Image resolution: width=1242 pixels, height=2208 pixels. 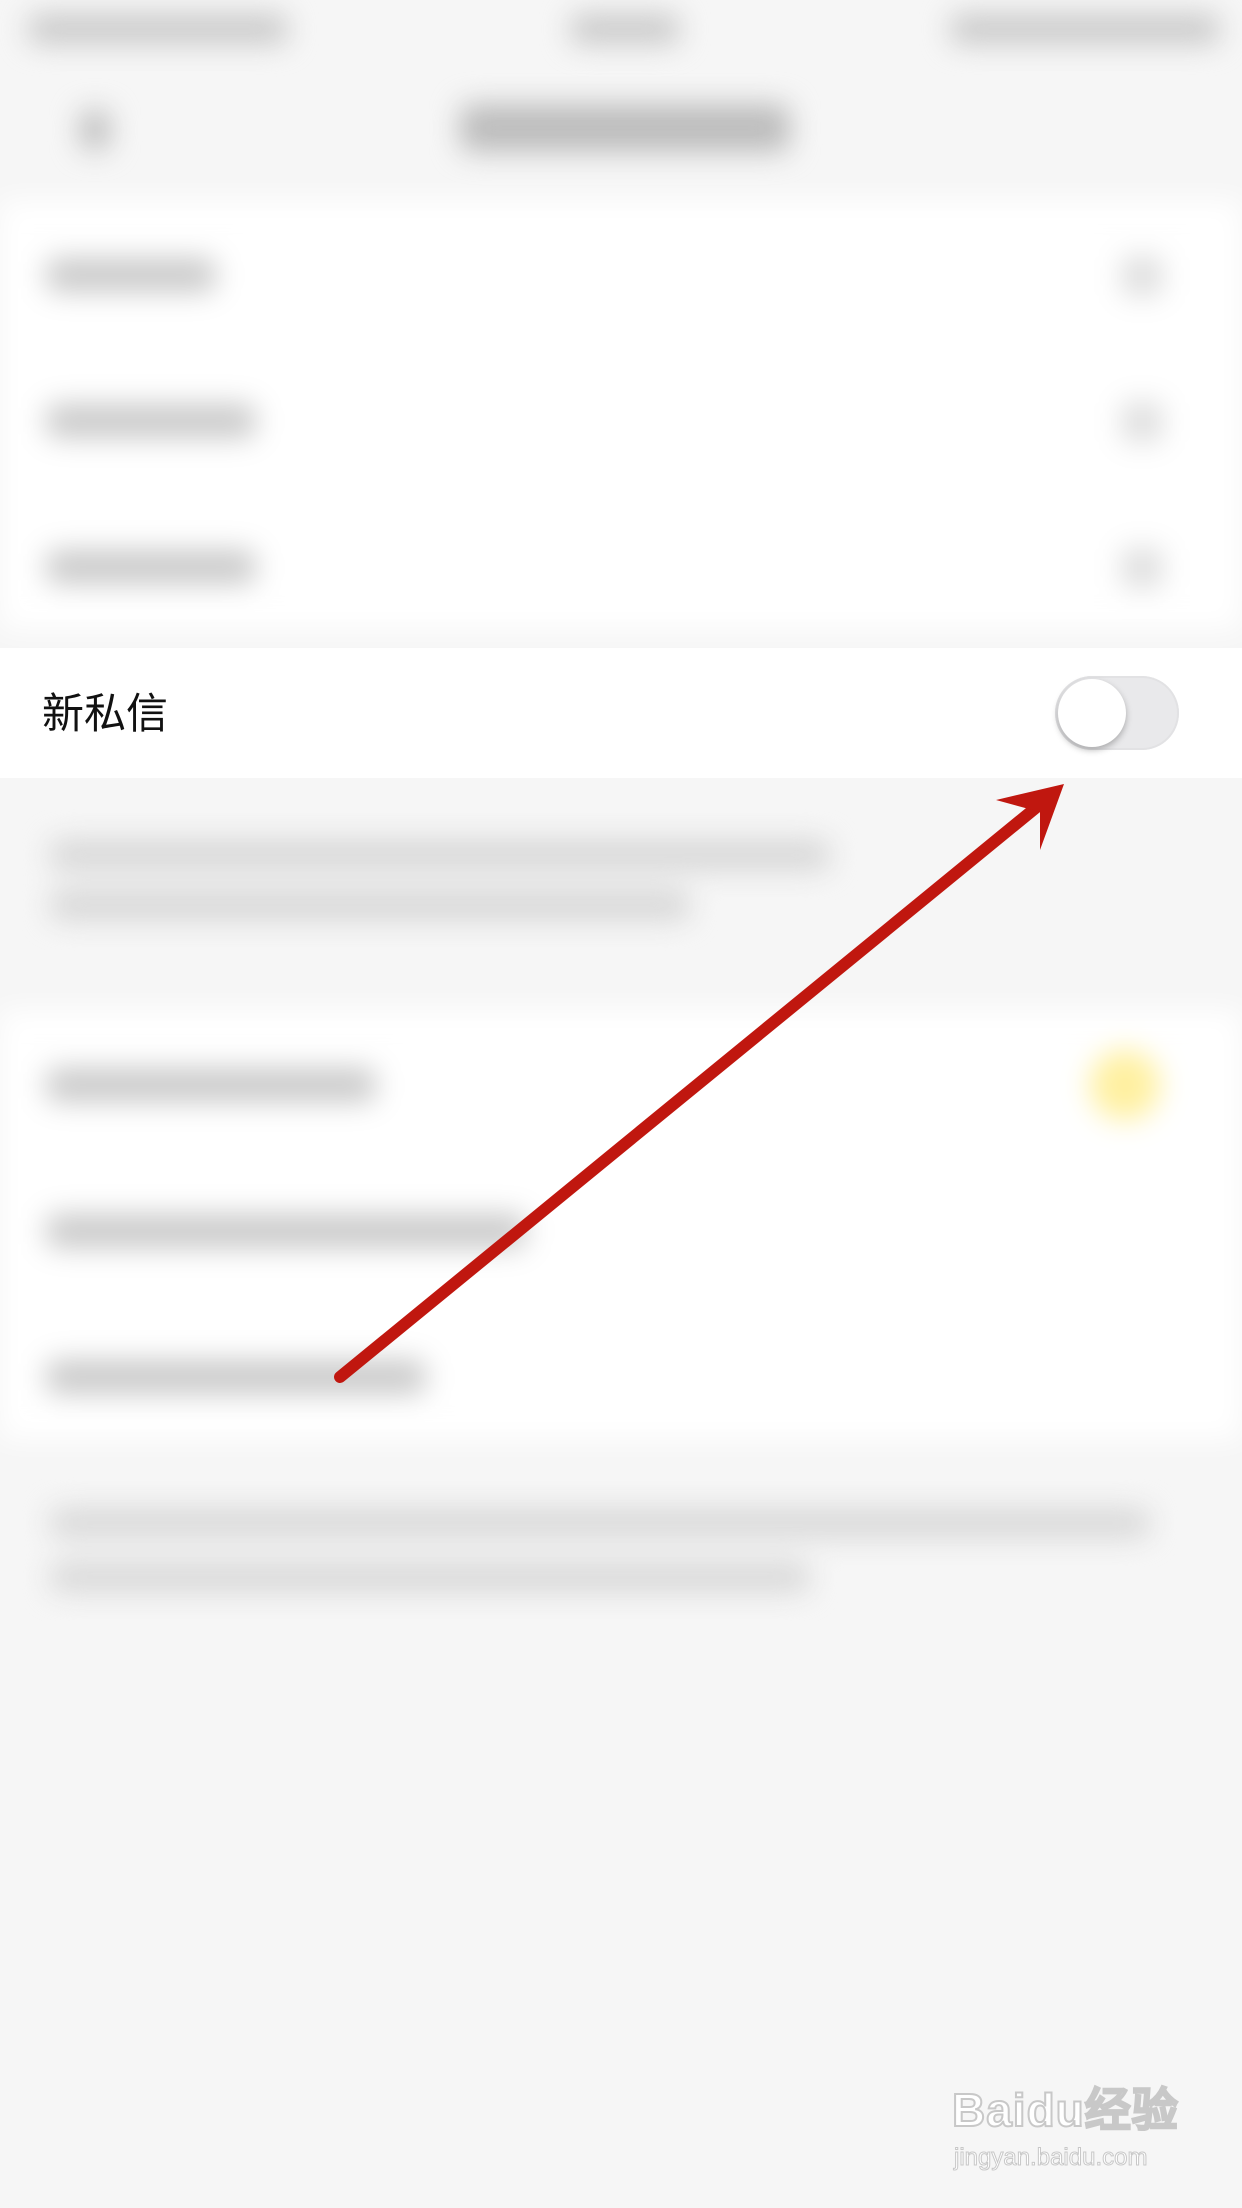 I want to click on new-message-toggle, so click(x=1117, y=713).